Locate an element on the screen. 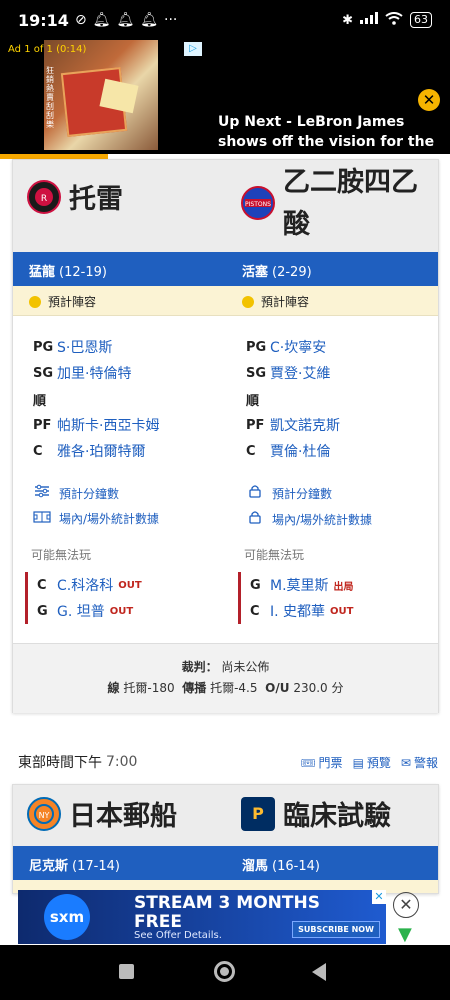  injury-row: G G. 坦普 OUT is located at coordinates (89, 611).